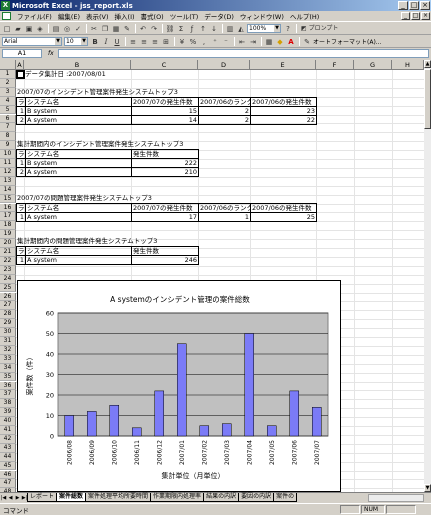 This screenshot has height=515, width=431. What do you see at coordinates (8, 288) in the screenshot?
I see `row-header: 25` at bounding box center [8, 288].